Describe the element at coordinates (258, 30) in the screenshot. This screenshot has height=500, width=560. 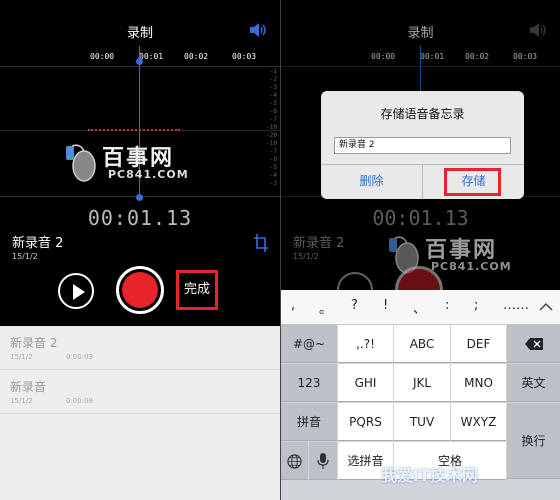
I see `speaker-icon` at that location.